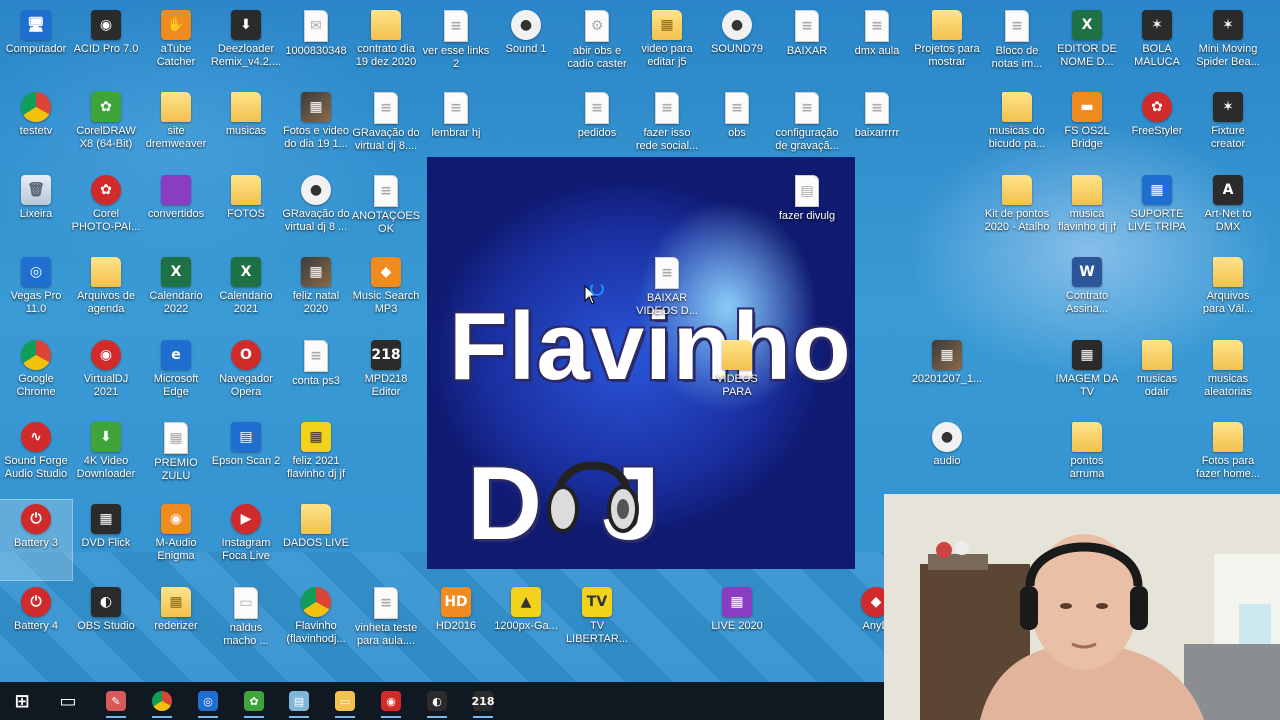 This screenshot has height=720, width=1280. What do you see at coordinates (386, 211) in the screenshot?
I see `desktop-icon-39: ≡ ANOTAÇÕES OK` at bounding box center [386, 211].